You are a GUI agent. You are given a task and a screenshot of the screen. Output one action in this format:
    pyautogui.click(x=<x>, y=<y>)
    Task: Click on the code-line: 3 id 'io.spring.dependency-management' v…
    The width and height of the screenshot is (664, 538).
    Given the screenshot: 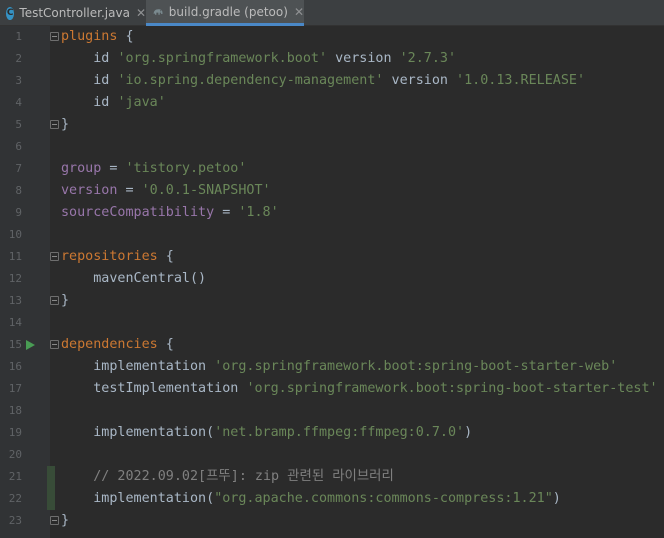 What is the action you would take?
    pyautogui.click(x=332, y=81)
    